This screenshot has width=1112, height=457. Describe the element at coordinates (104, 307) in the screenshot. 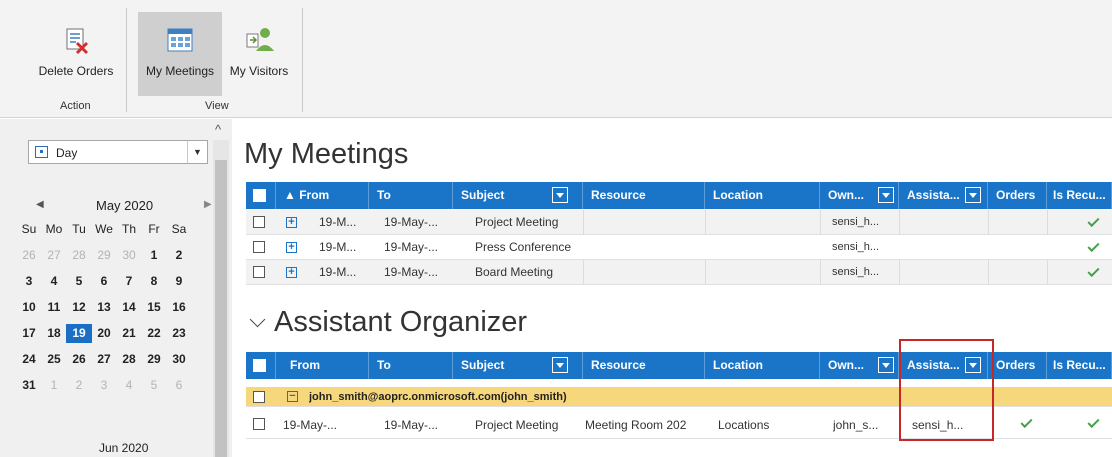

I see `calendar-day: 13` at that location.